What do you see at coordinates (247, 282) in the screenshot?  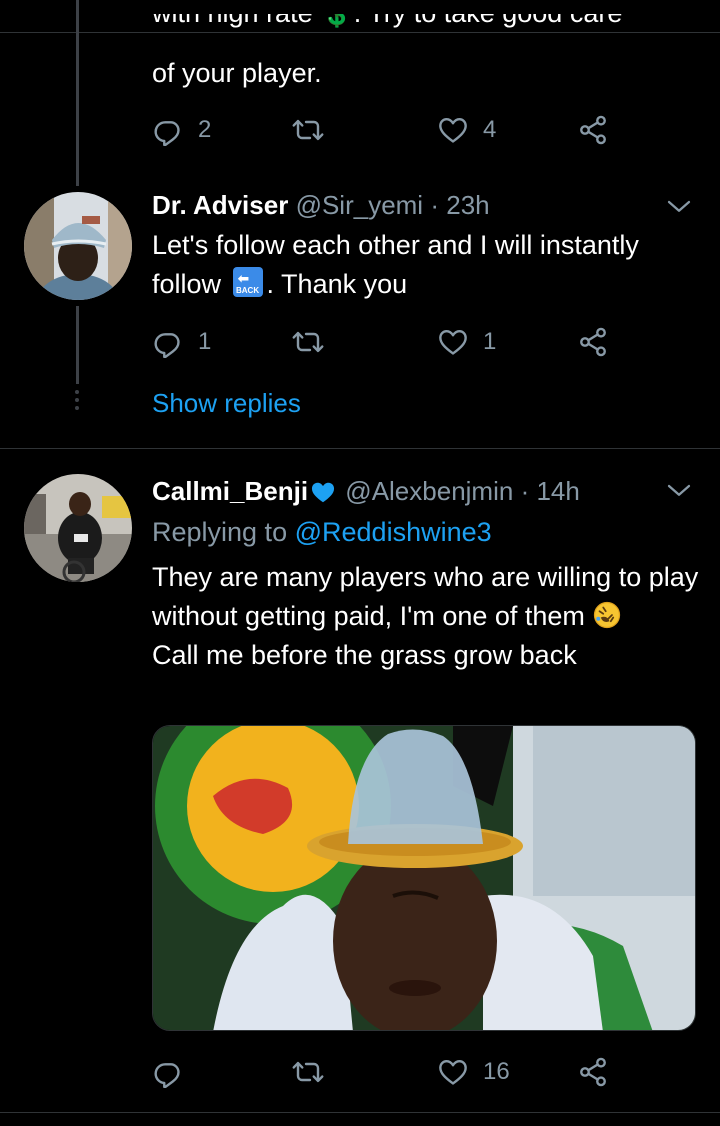 I see `back-arrow-emoji-icon: ⬅ BACK` at bounding box center [247, 282].